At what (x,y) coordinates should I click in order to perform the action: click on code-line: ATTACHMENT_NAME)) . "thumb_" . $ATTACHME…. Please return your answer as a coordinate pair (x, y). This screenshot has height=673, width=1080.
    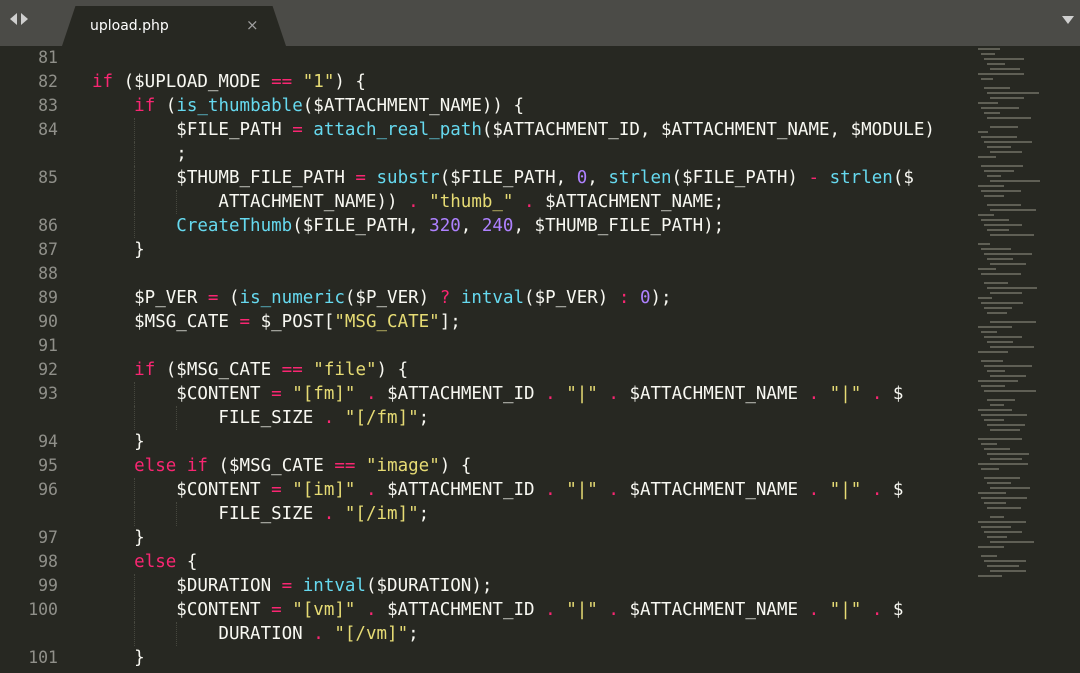
    Looking at the image, I should click on (487, 202).